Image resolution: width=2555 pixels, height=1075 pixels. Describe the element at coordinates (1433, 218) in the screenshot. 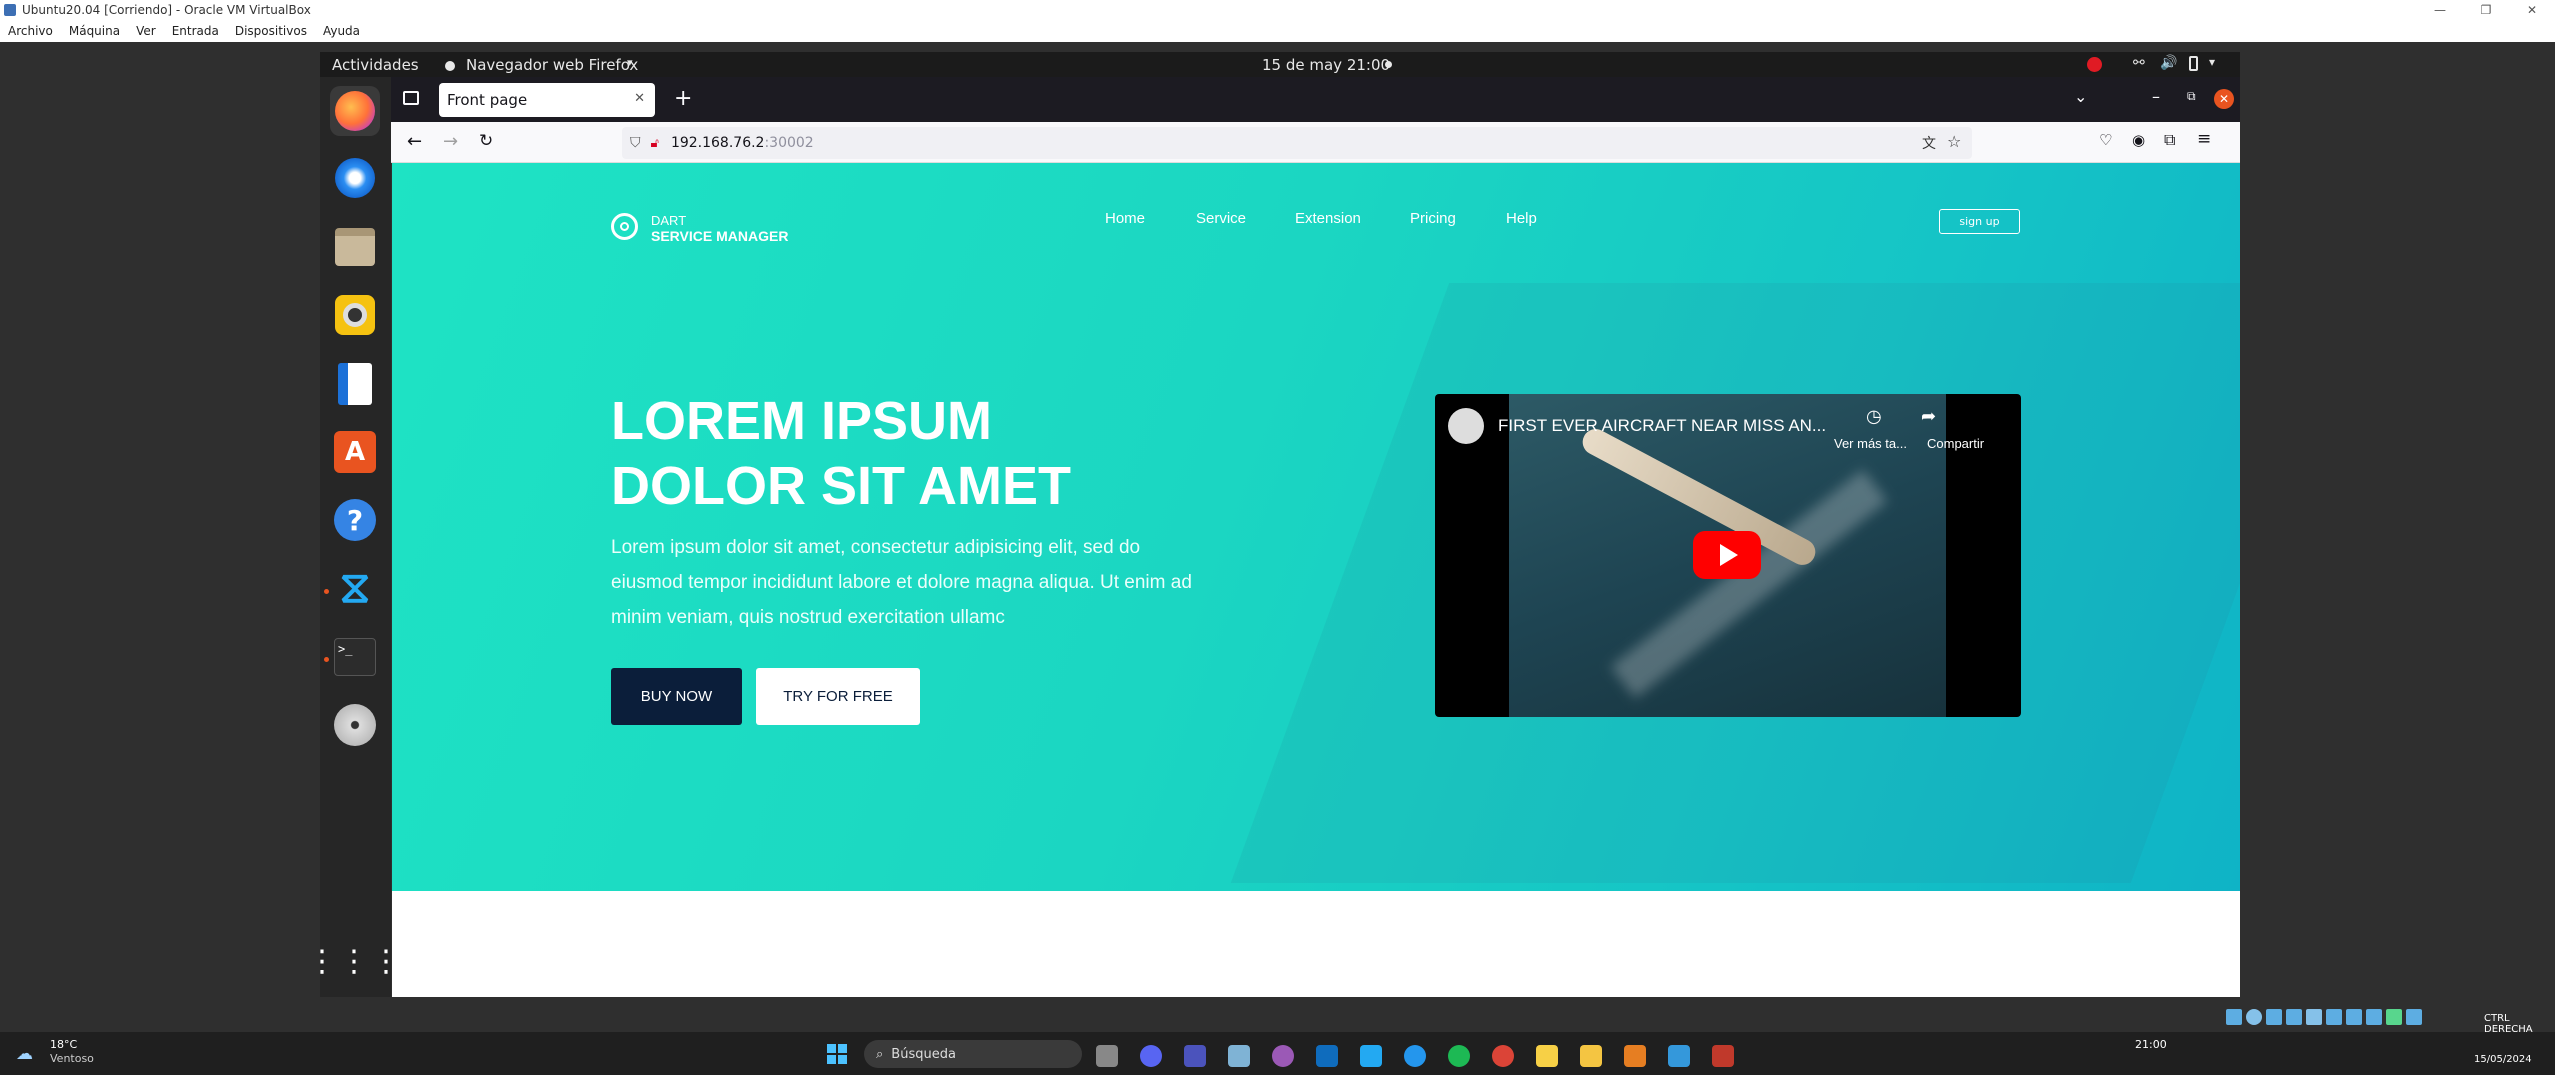

I see `nav-pricing: Pricing` at that location.